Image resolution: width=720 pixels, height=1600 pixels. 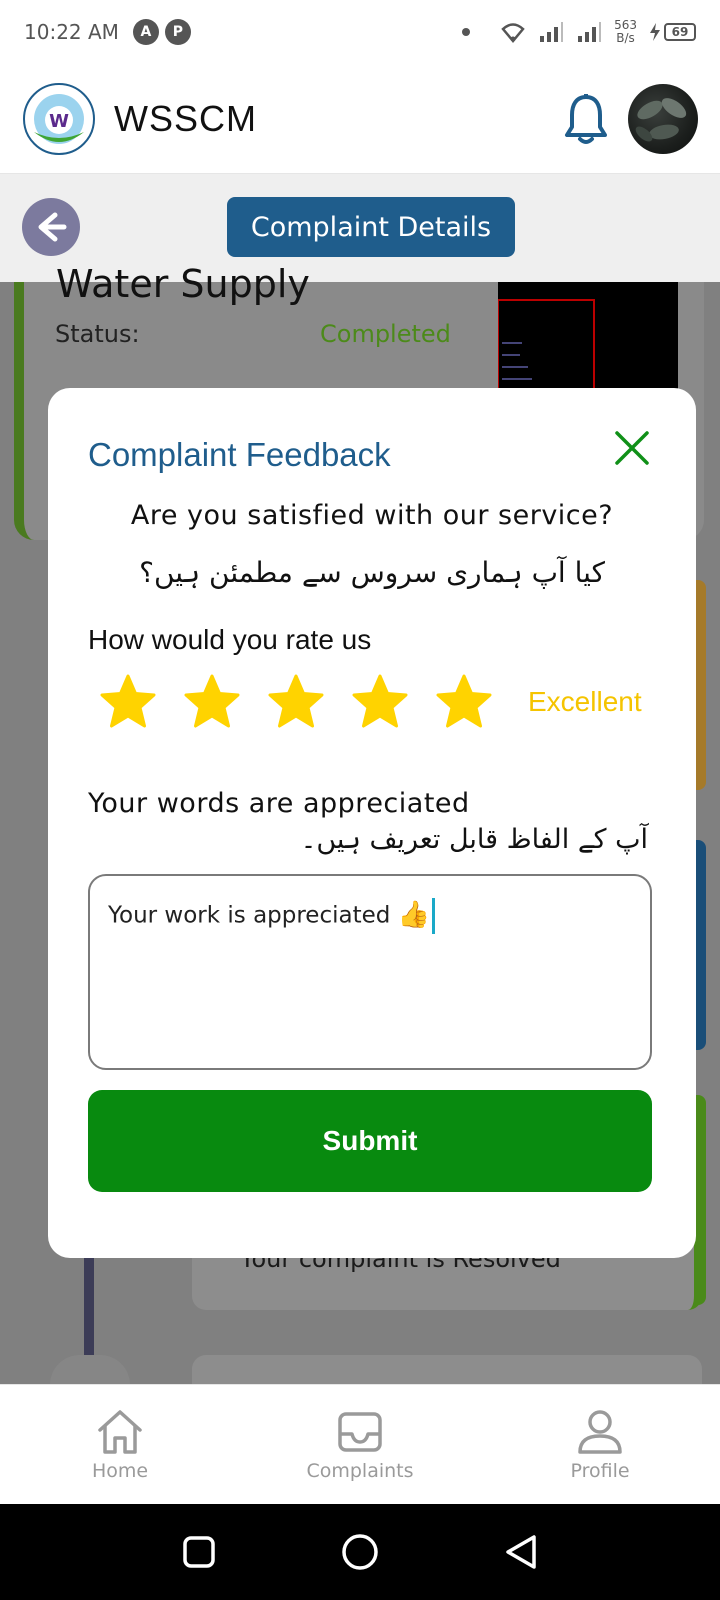 I want to click on nav-item-home: Home, so click(x=120, y=1445).